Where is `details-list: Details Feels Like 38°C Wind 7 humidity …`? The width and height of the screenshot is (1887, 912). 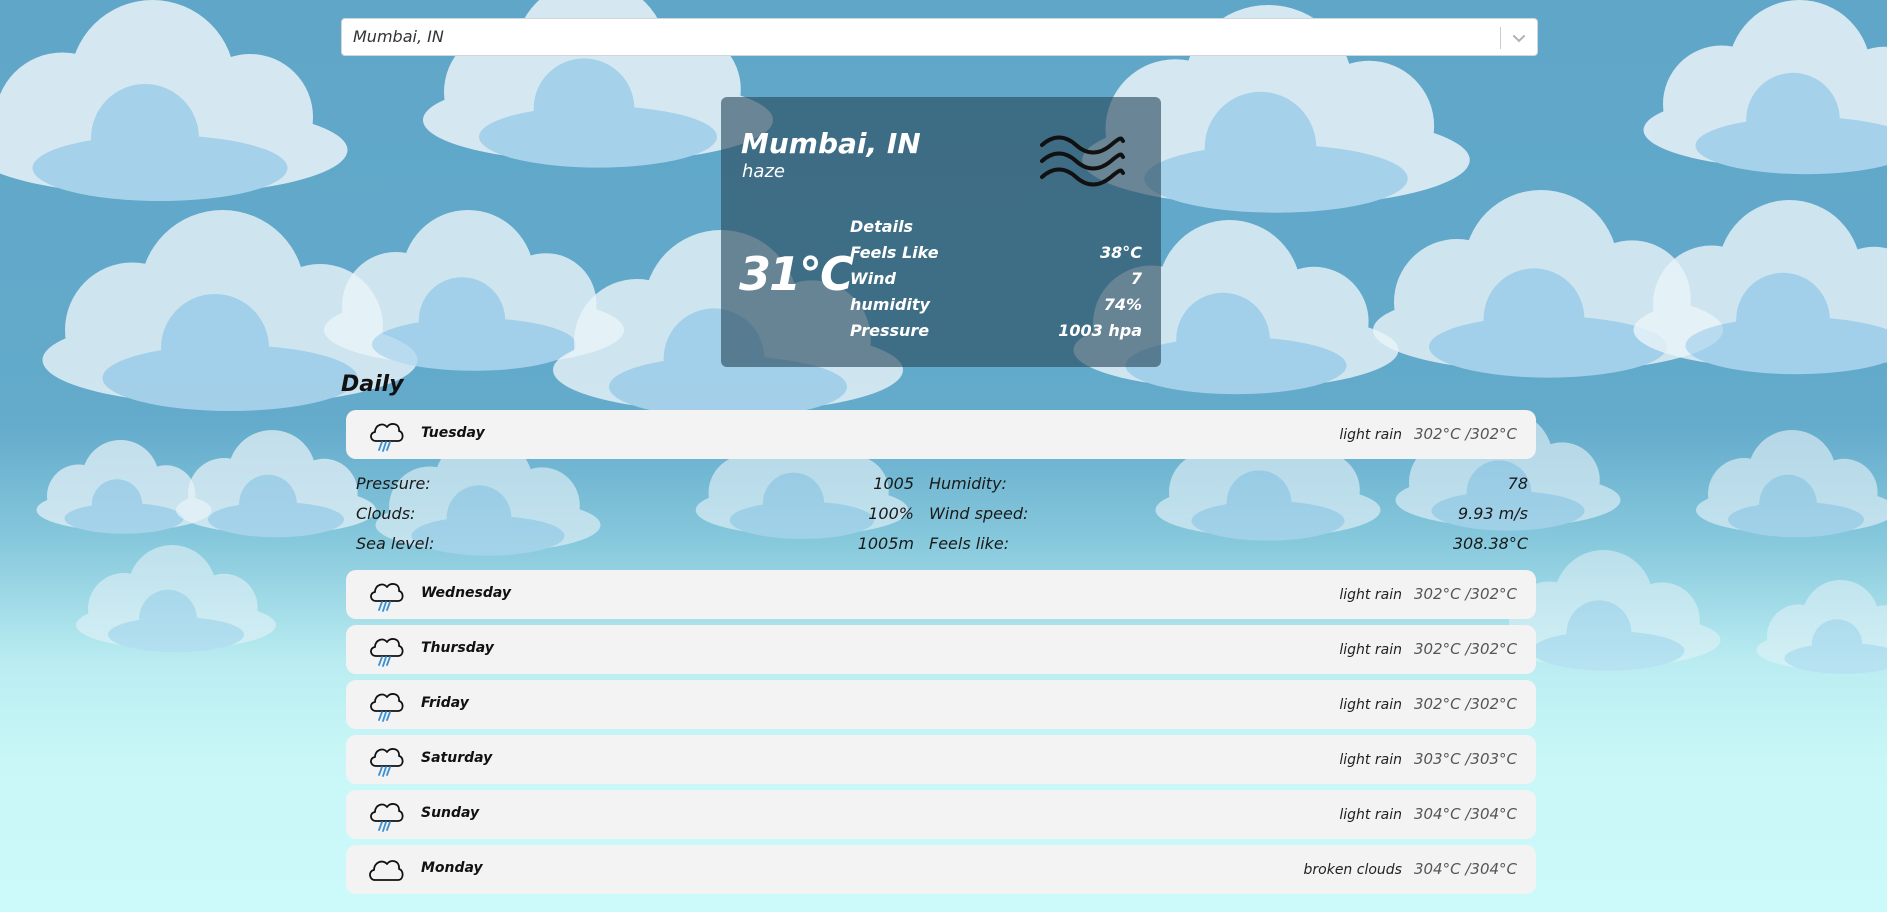 details-list: Details Feels Like 38°C Wind 7 humidity … is located at coordinates (996, 282).